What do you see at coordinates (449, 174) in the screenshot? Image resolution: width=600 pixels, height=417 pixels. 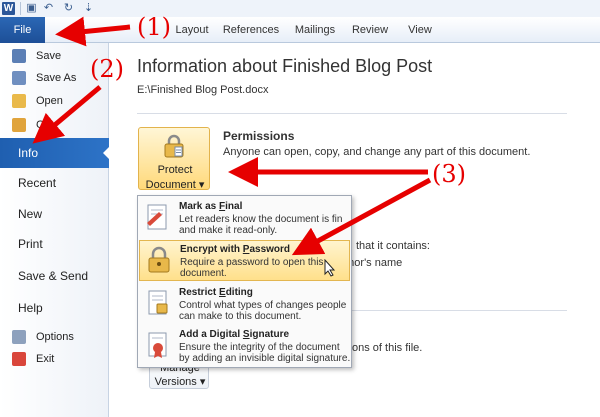 I see `annotation-step-3: (3)` at bounding box center [449, 174].